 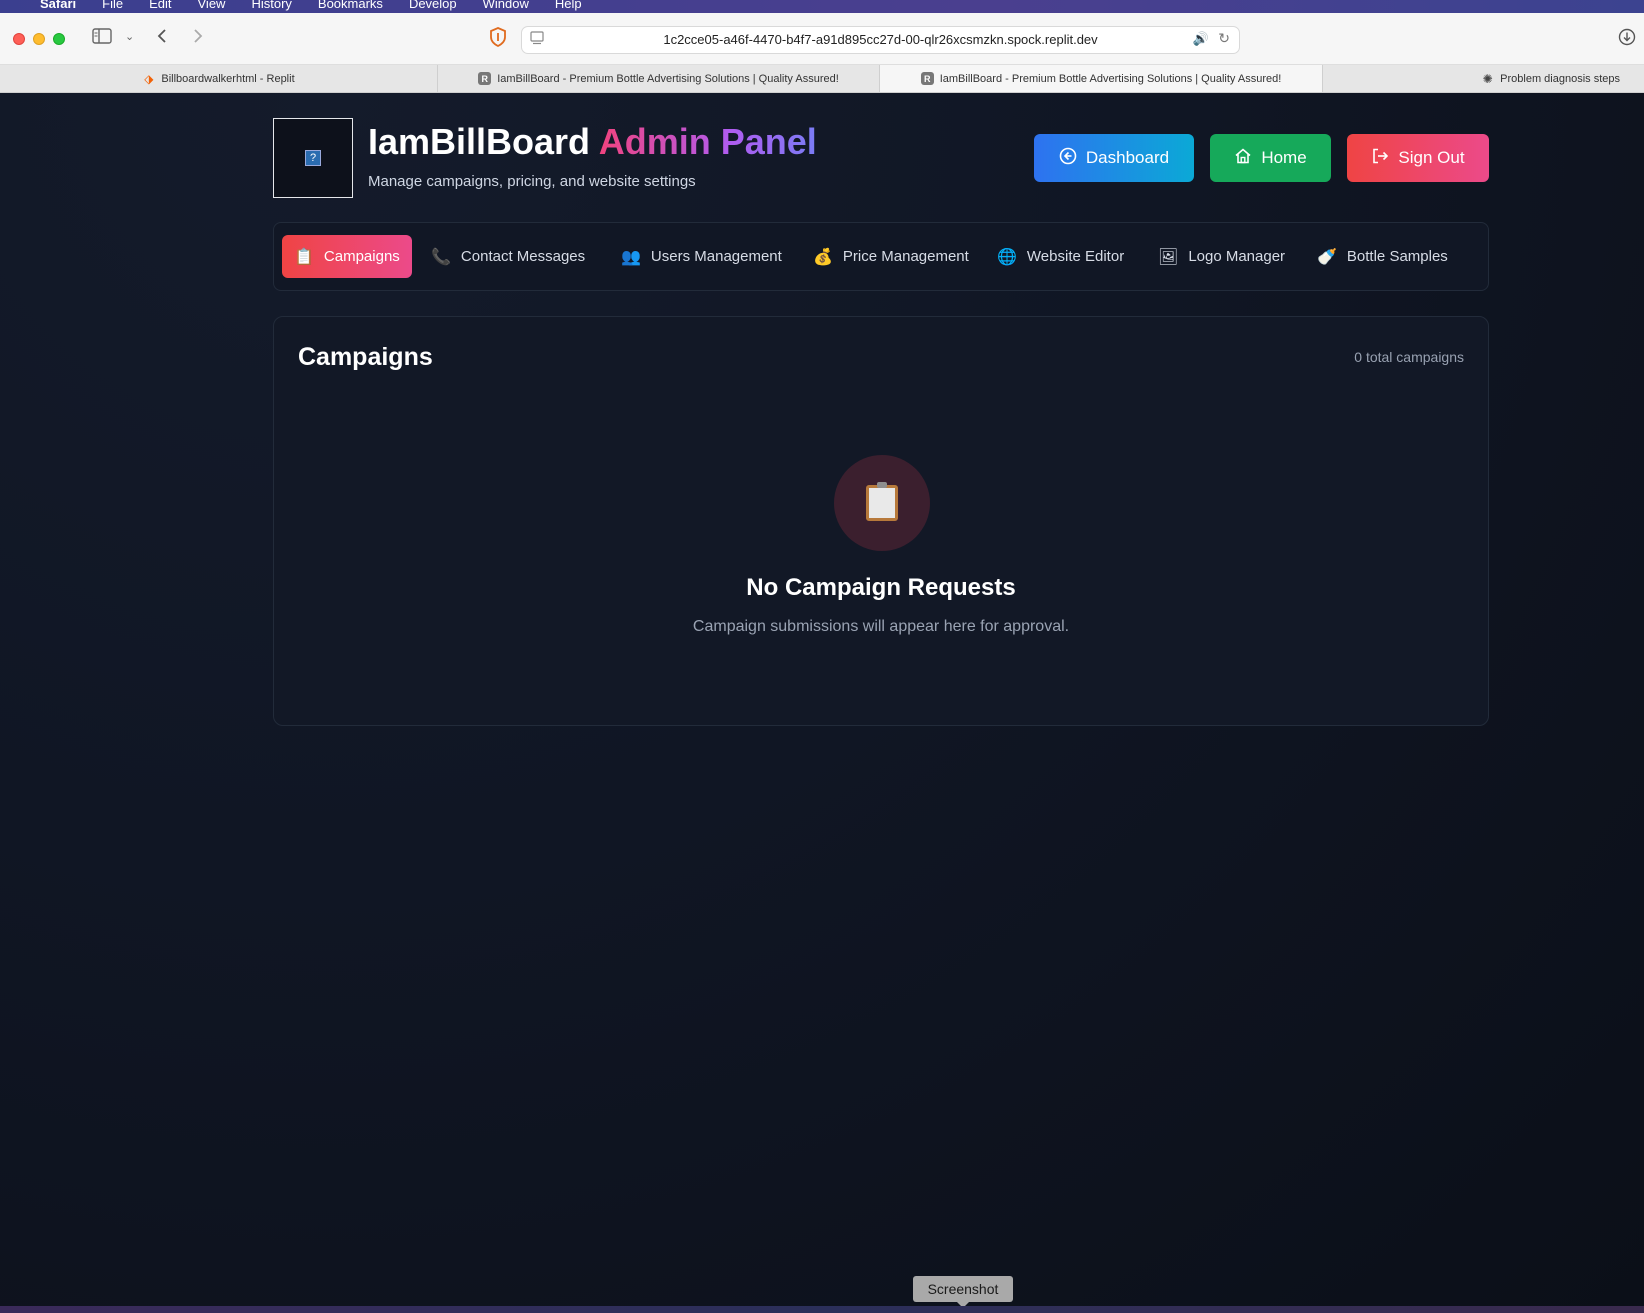 I want to click on tab-label: Contact Messages, so click(x=523, y=256).